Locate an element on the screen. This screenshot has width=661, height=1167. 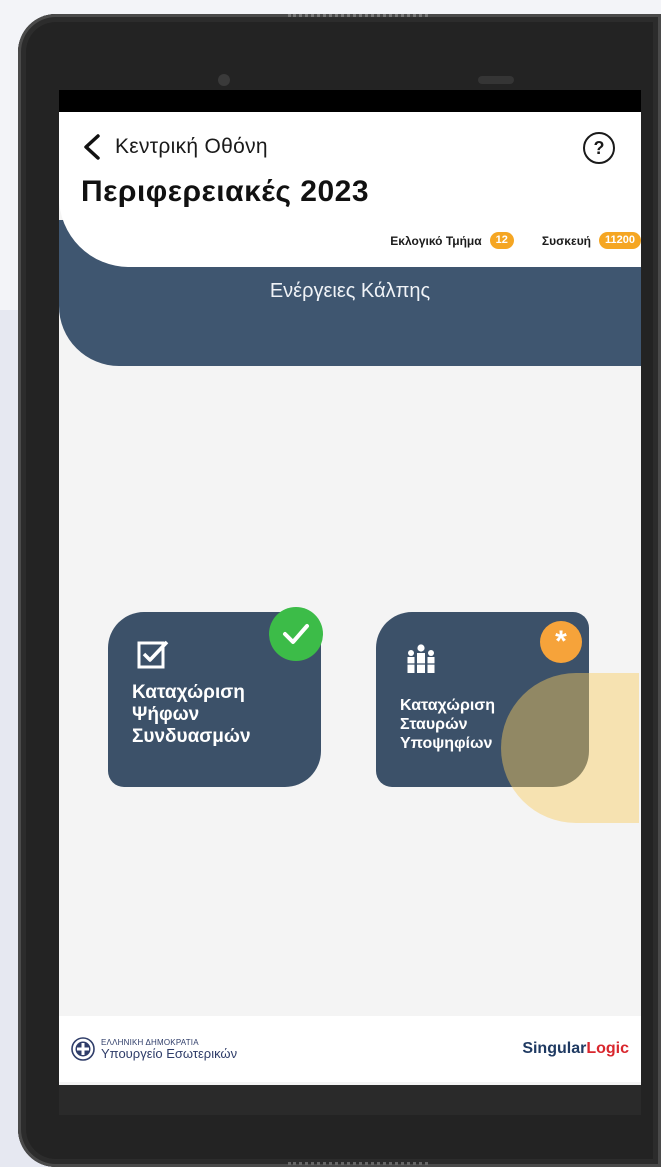
page-title: Περιφερειακές 2023 is located at coordinates (225, 191).